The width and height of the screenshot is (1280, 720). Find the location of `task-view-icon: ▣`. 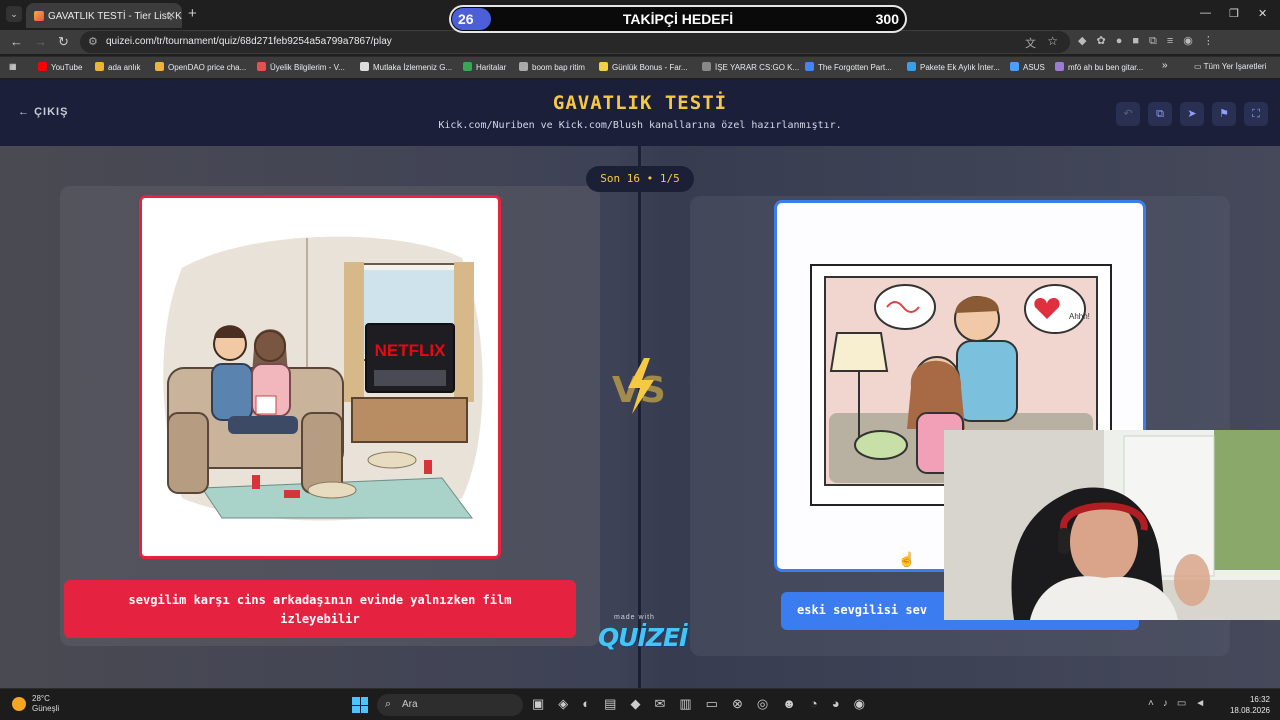

task-view-icon: ▣ is located at coordinates (545, 703).